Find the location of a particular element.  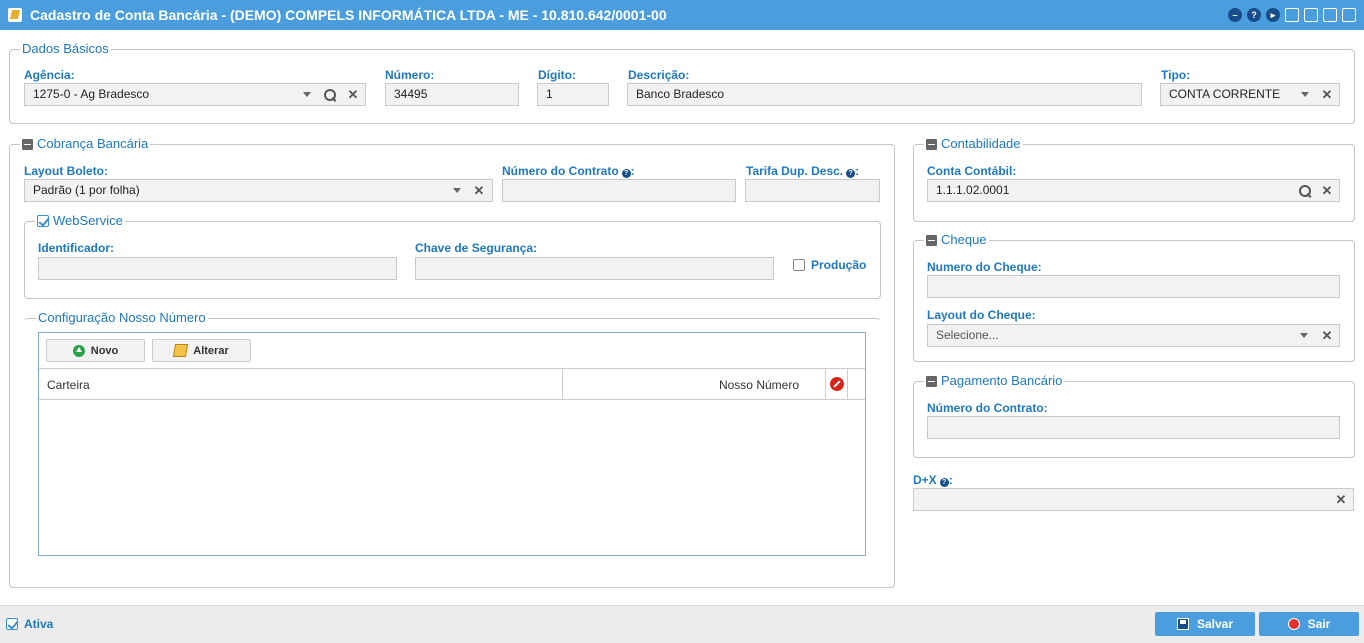

numero-contrato-field is located at coordinates (619, 190).